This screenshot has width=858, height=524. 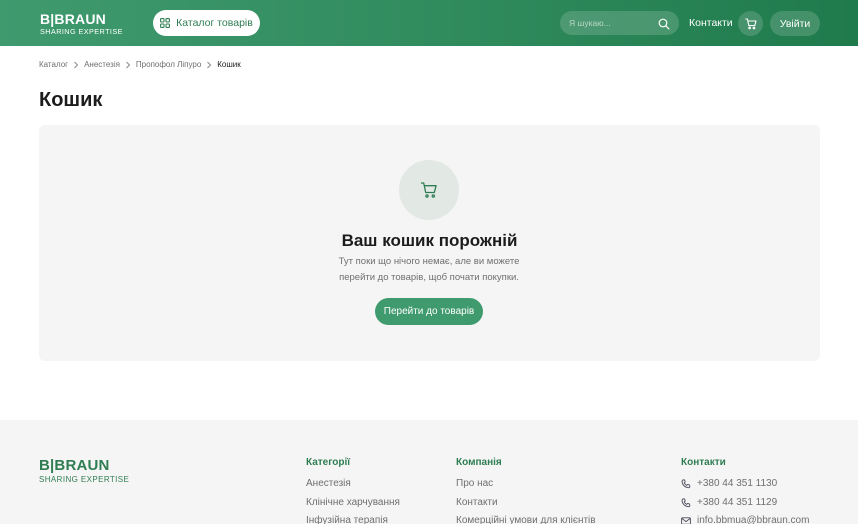 What do you see at coordinates (526, 519) in the screenshot?
I see `footer-link-terms: Комерційні умови для клієнтів` at bounding box center [526, 519].